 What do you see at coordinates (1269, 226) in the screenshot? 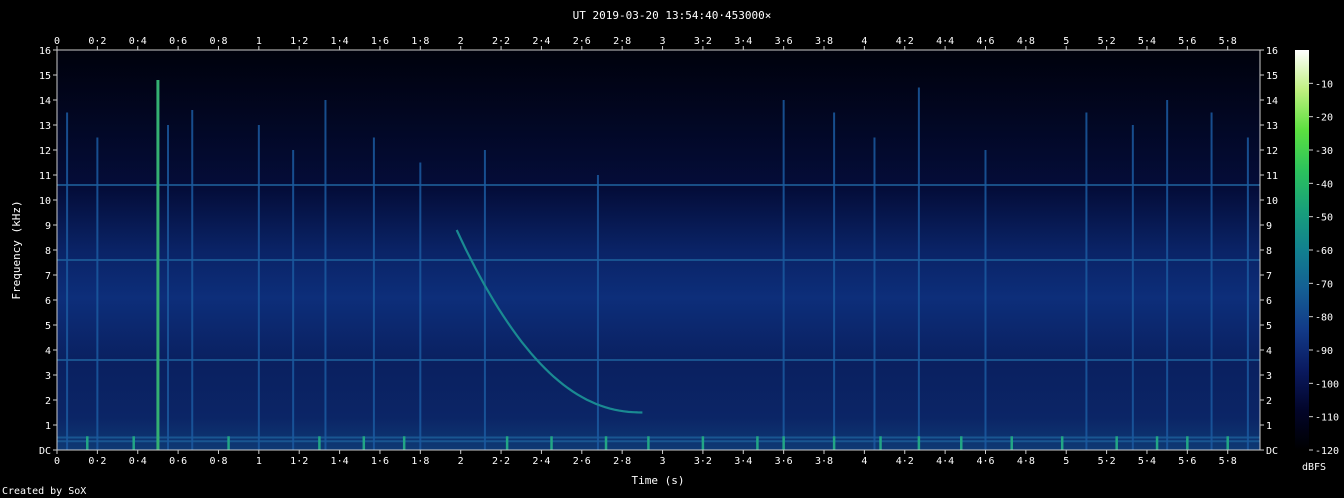
I see `y-tick-label-right: 9` at bounding box center [1269, 226].